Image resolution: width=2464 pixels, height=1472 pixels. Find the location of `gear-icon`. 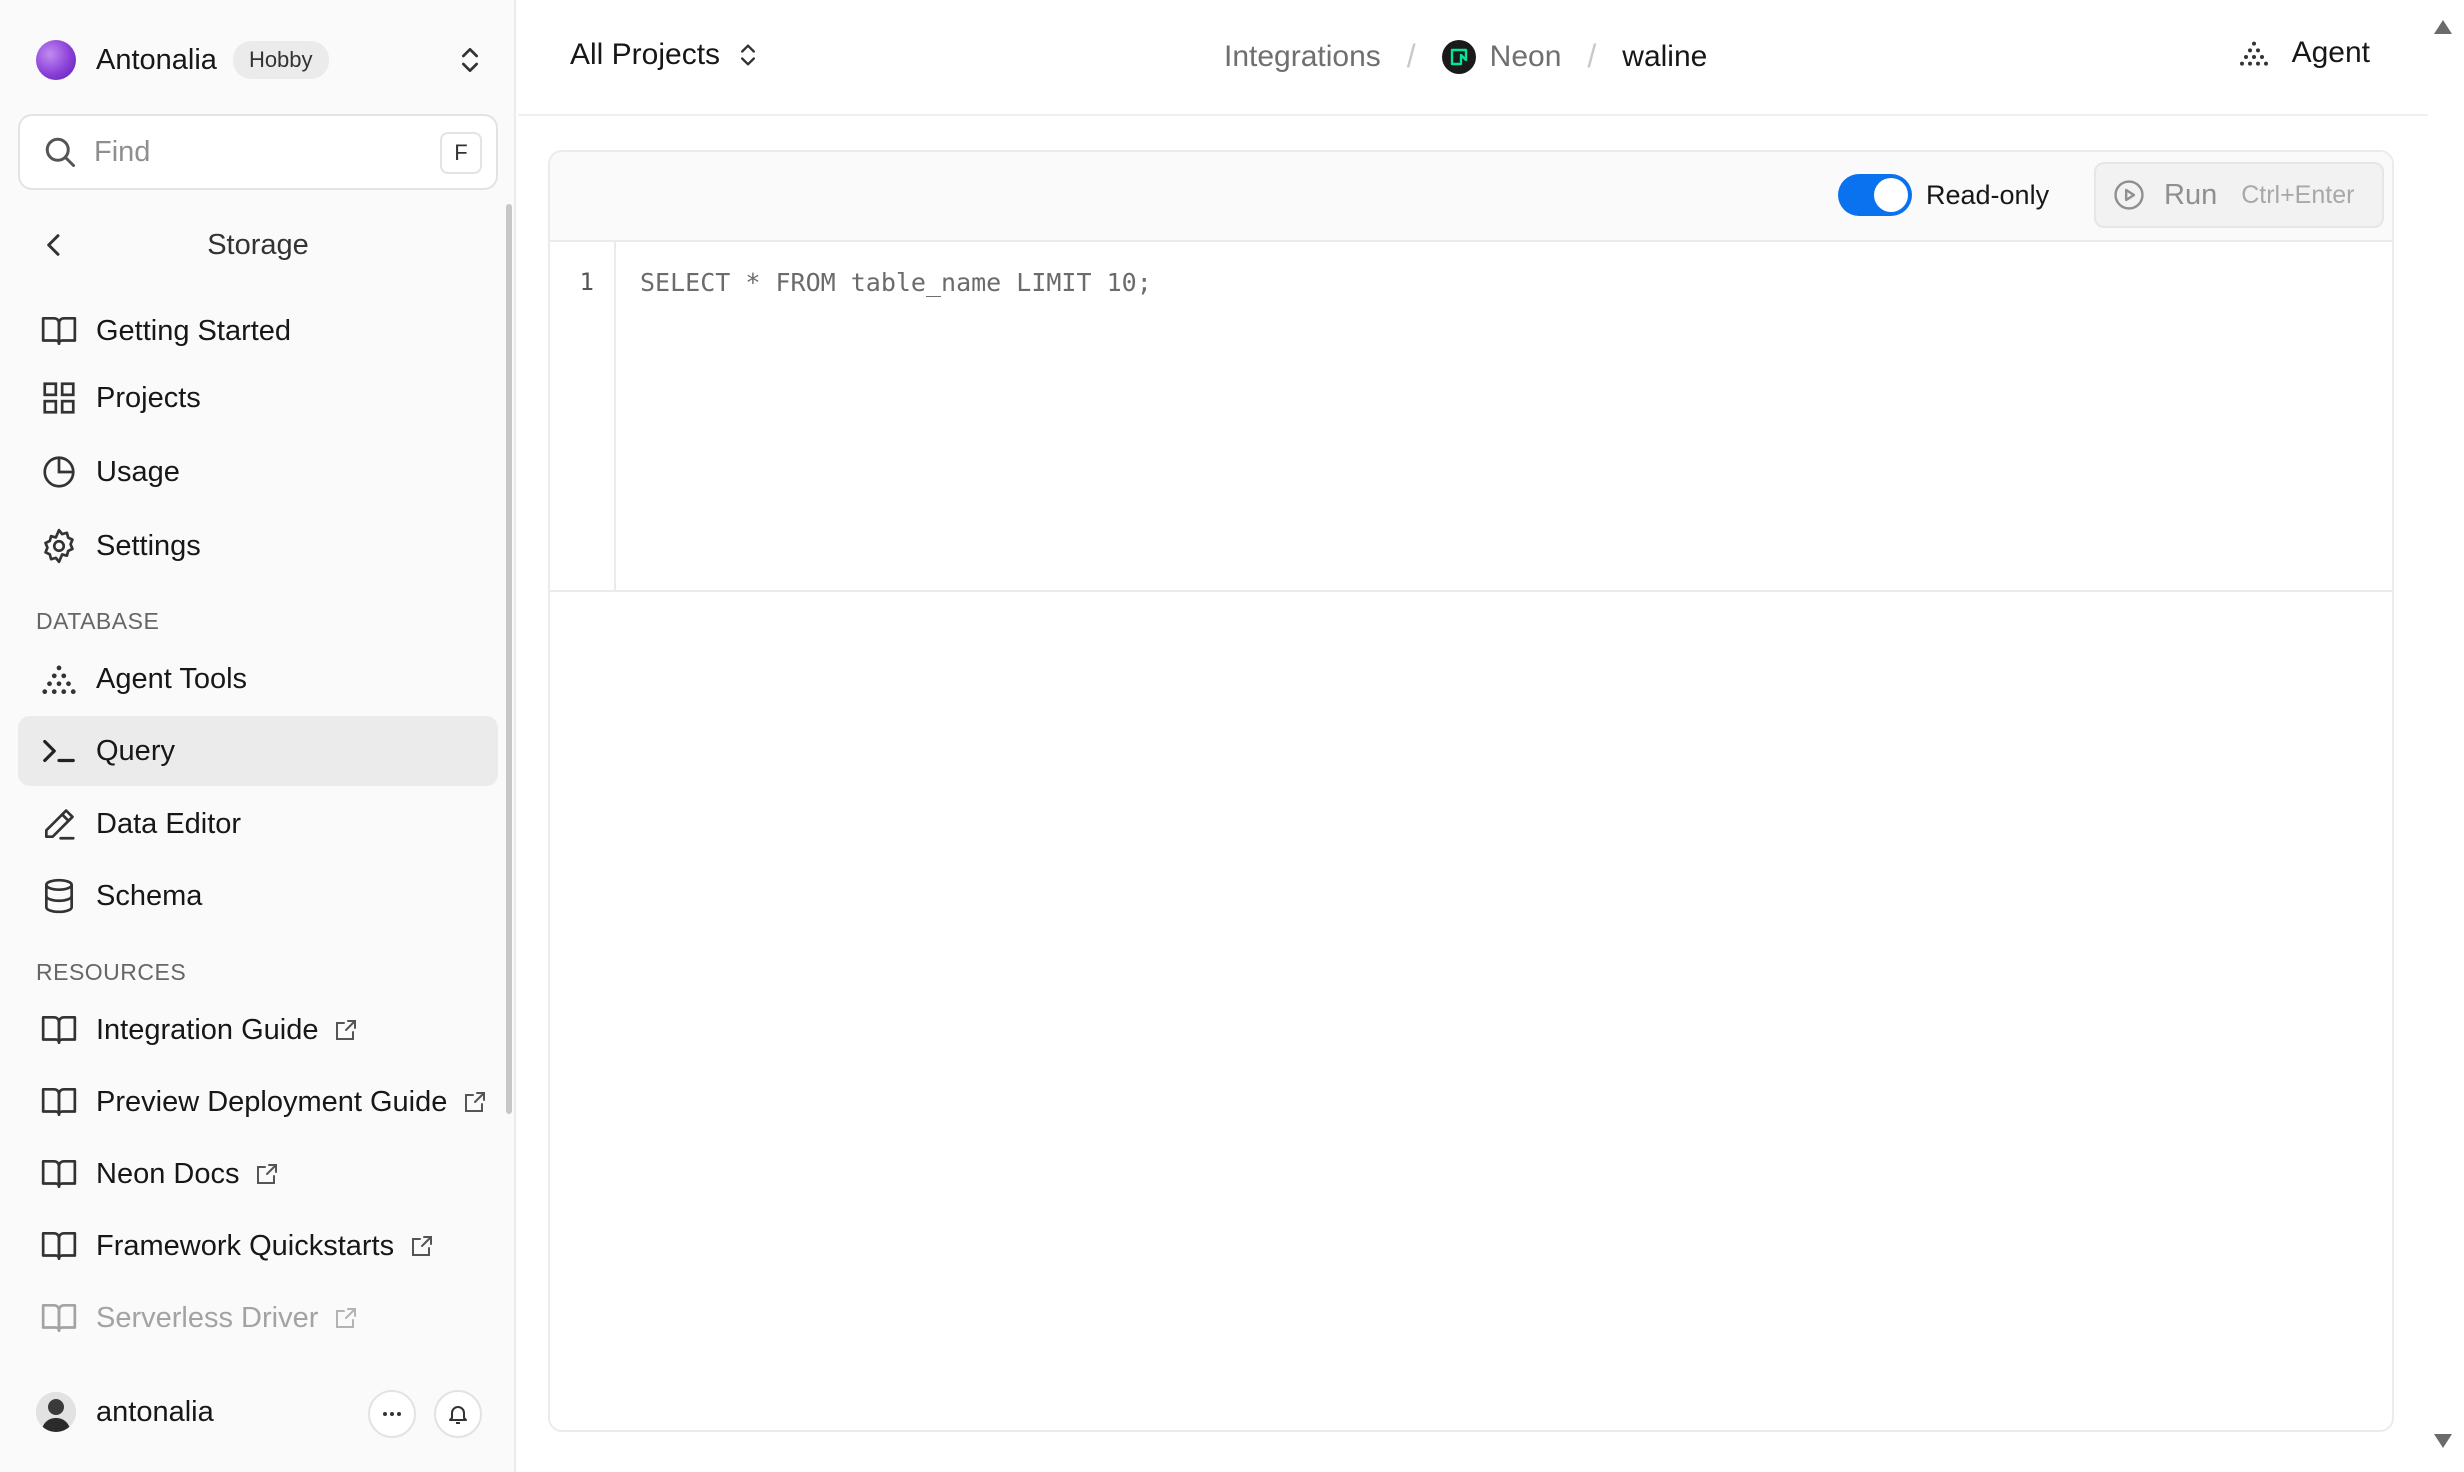

gear-icon is located at coordinates (59, 546).